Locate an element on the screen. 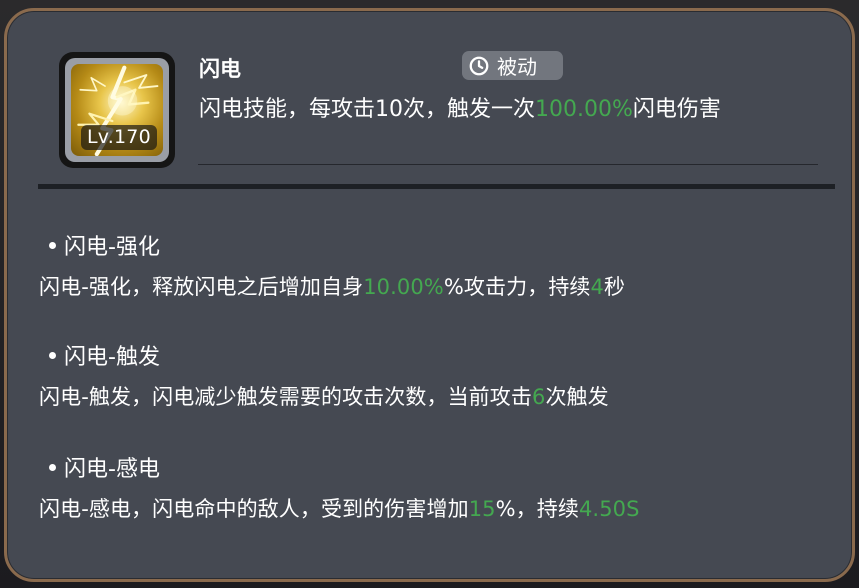 This screenshot has width=859, height=588. upgrade-section-enhance: 闪电-强化 闪电-强化，释放闪电之后增加自身10.00%%攻击力，持续4秒 is located at coordinates (434, 266).